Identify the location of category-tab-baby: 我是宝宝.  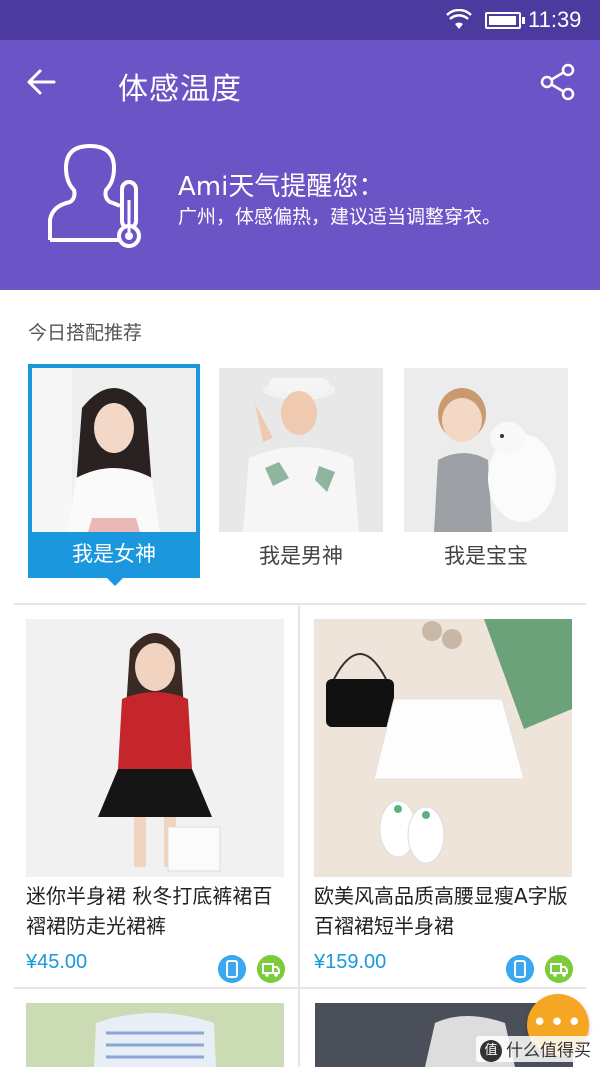
(486, 471).